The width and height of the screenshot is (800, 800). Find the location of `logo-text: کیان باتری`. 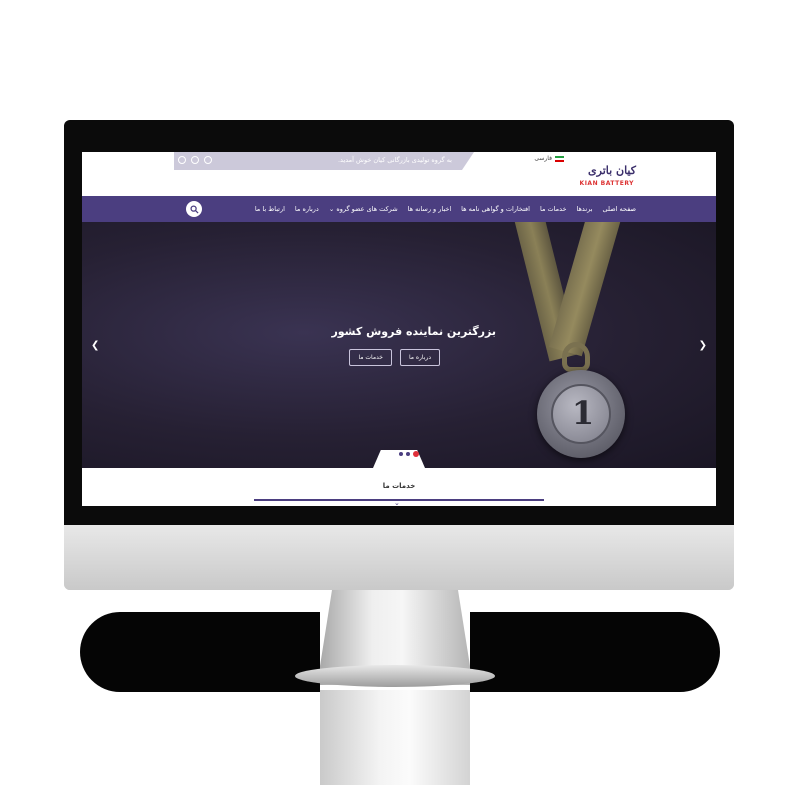

logo-text: کیان باتری is located at coordinates (612, 170).